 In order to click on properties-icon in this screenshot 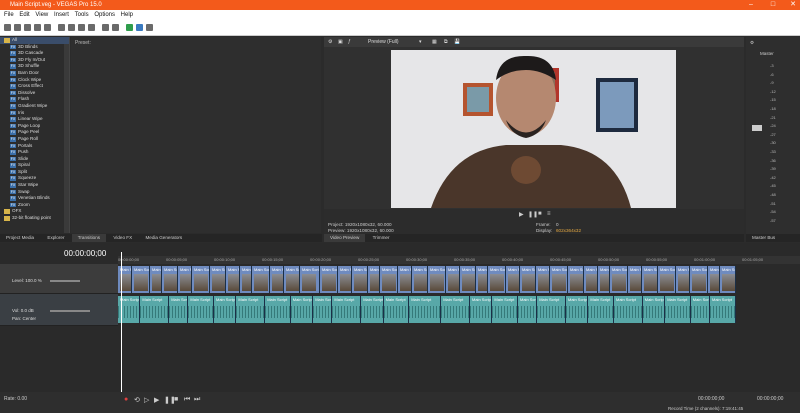, I will do `click(37, 27)`.